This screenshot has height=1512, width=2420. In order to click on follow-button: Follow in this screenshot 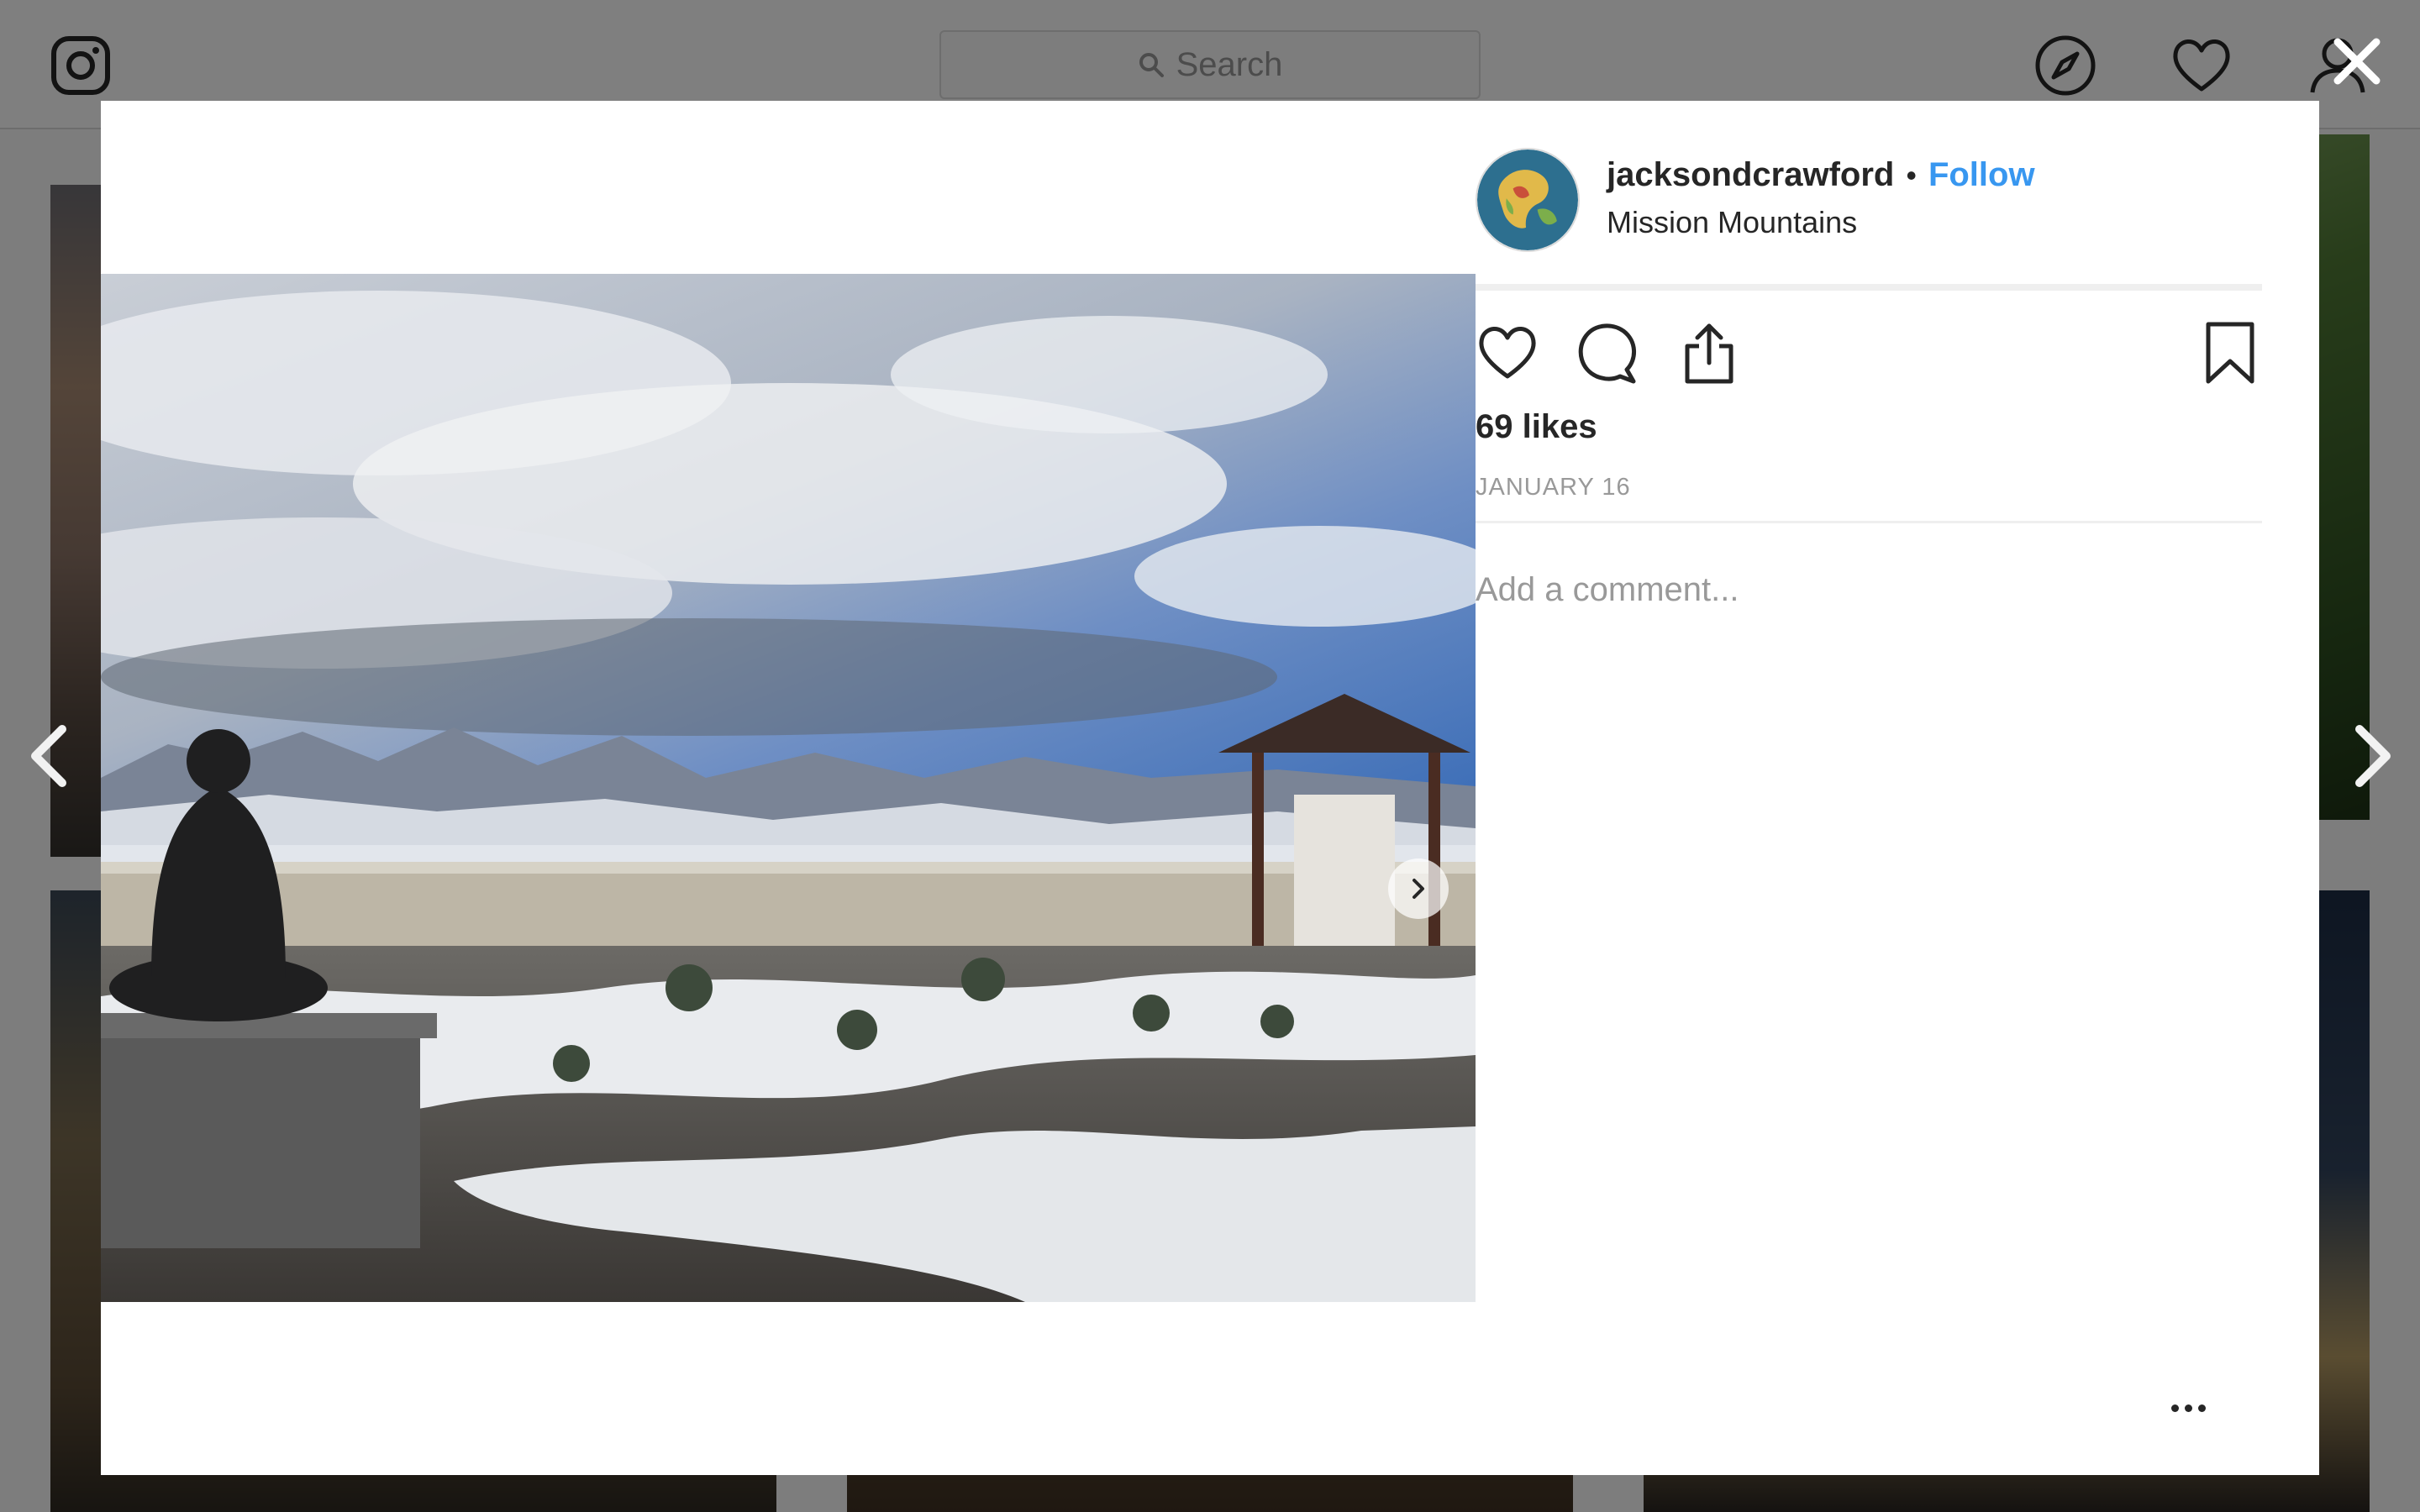, I will do `click(1982, 175)`.